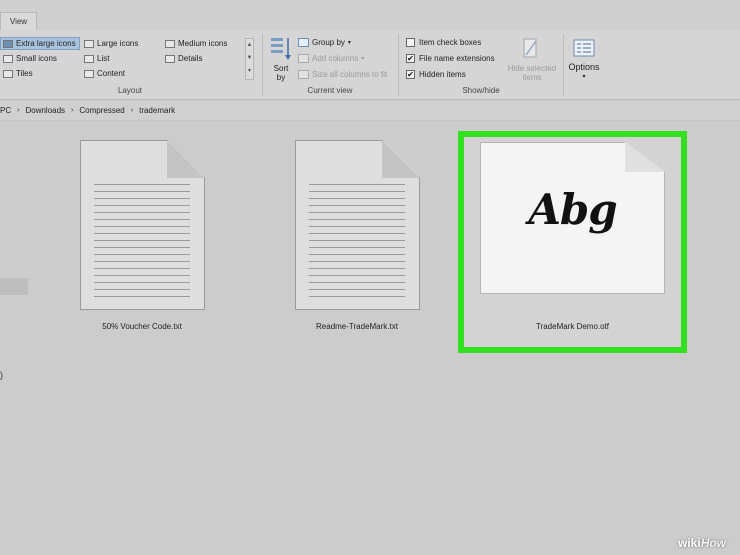  I want to click on layout-tiles: Tiles, so click(18, 73).